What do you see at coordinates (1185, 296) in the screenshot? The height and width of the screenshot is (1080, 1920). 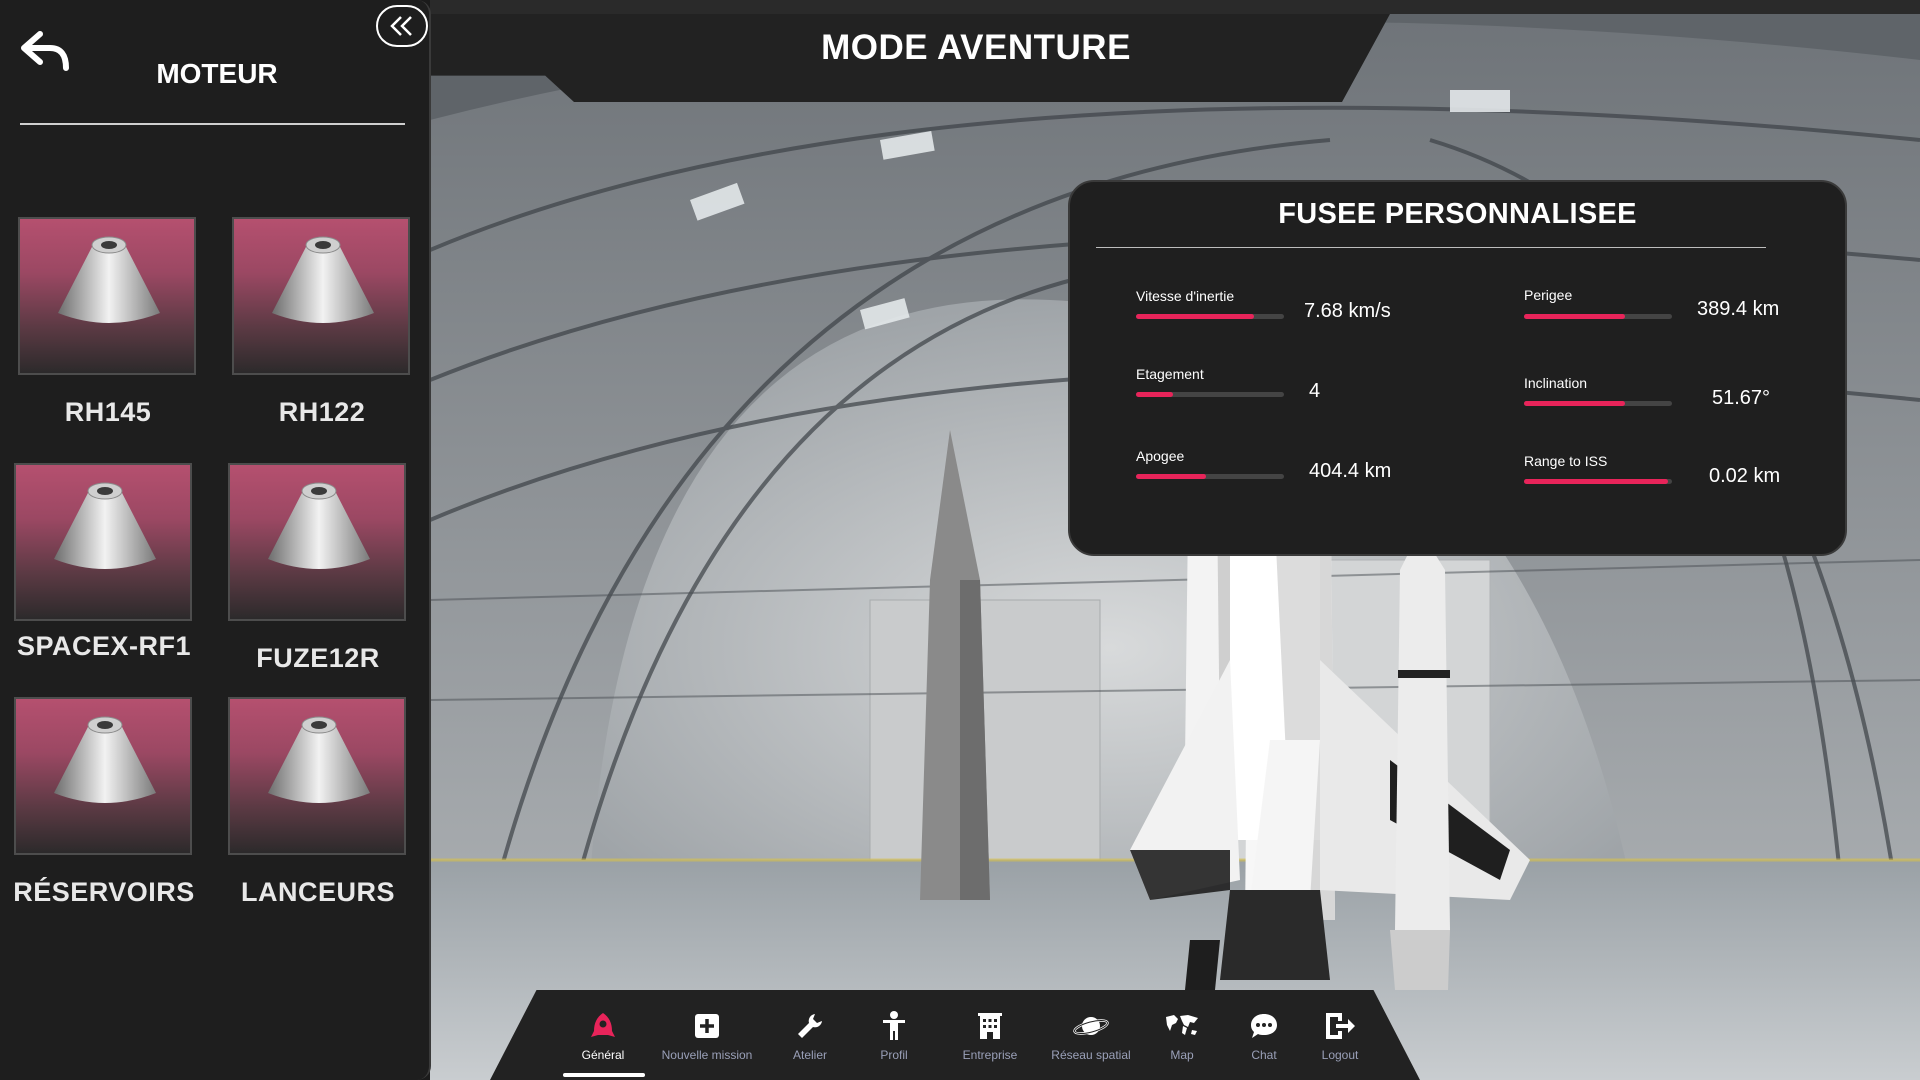 I see `stat-label: Vitesse d'inertie` at bounding box center [1185, 296].